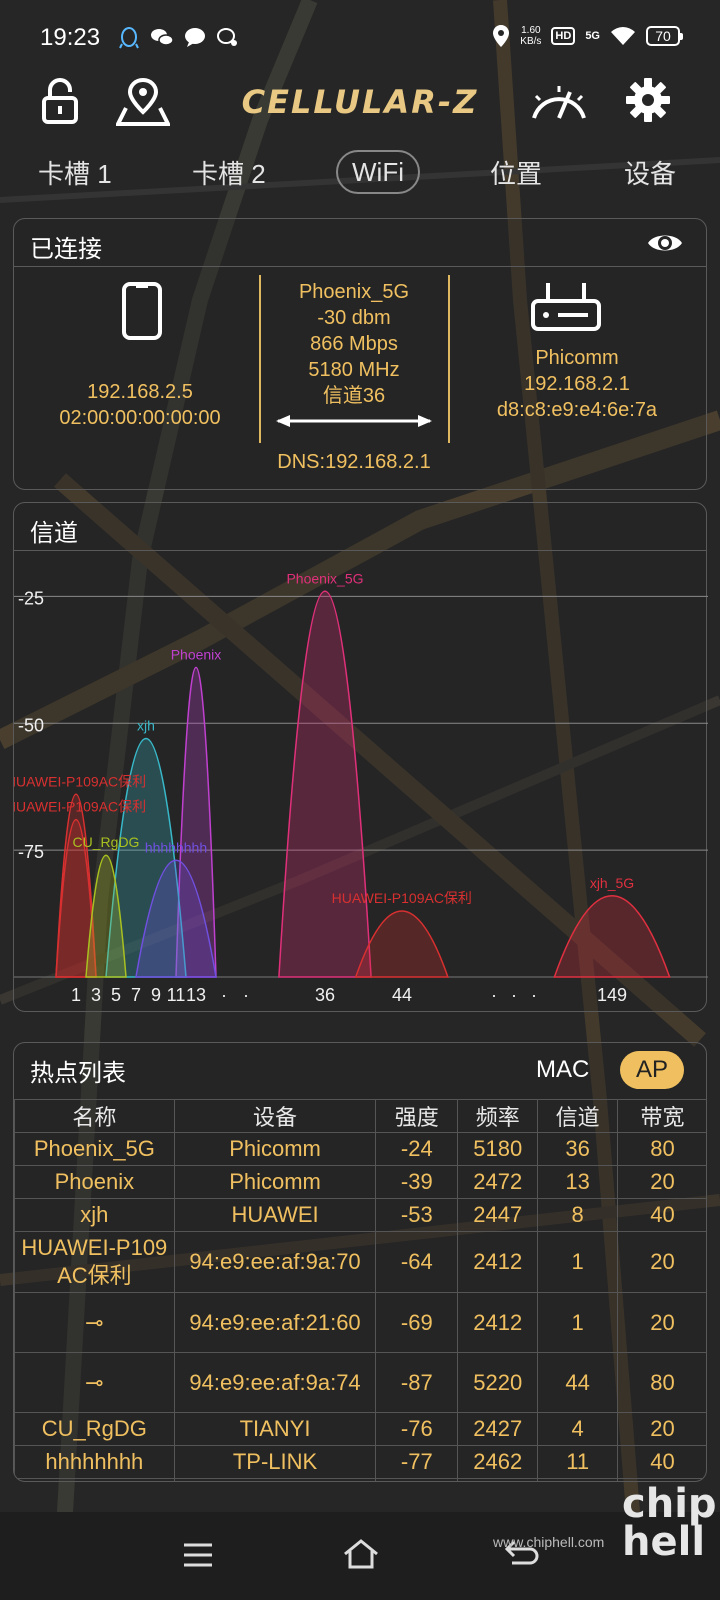 This screenshot has width=720, height=1600. What do you see at coordinates (417, 1462) in the screenshot?
I see `cell-strength: -77` at bounding box center [417, 1462].